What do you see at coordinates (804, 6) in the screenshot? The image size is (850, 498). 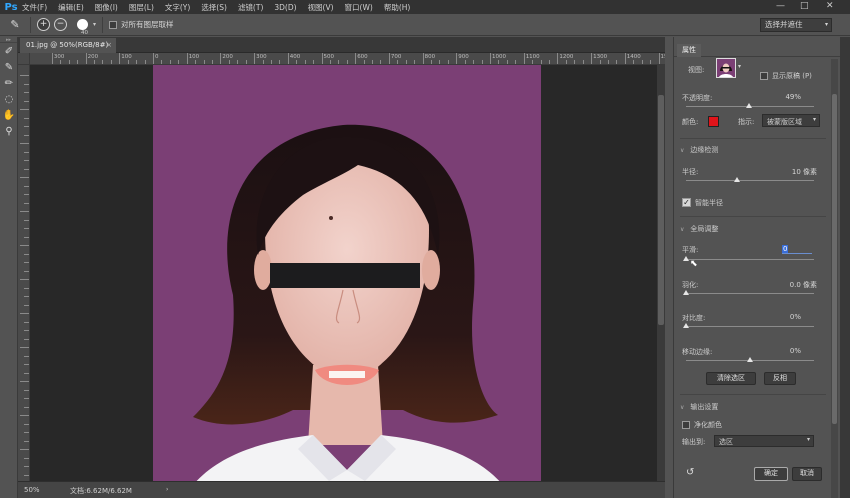 I see `maximize-button: □` at bounding box center [804, 6].